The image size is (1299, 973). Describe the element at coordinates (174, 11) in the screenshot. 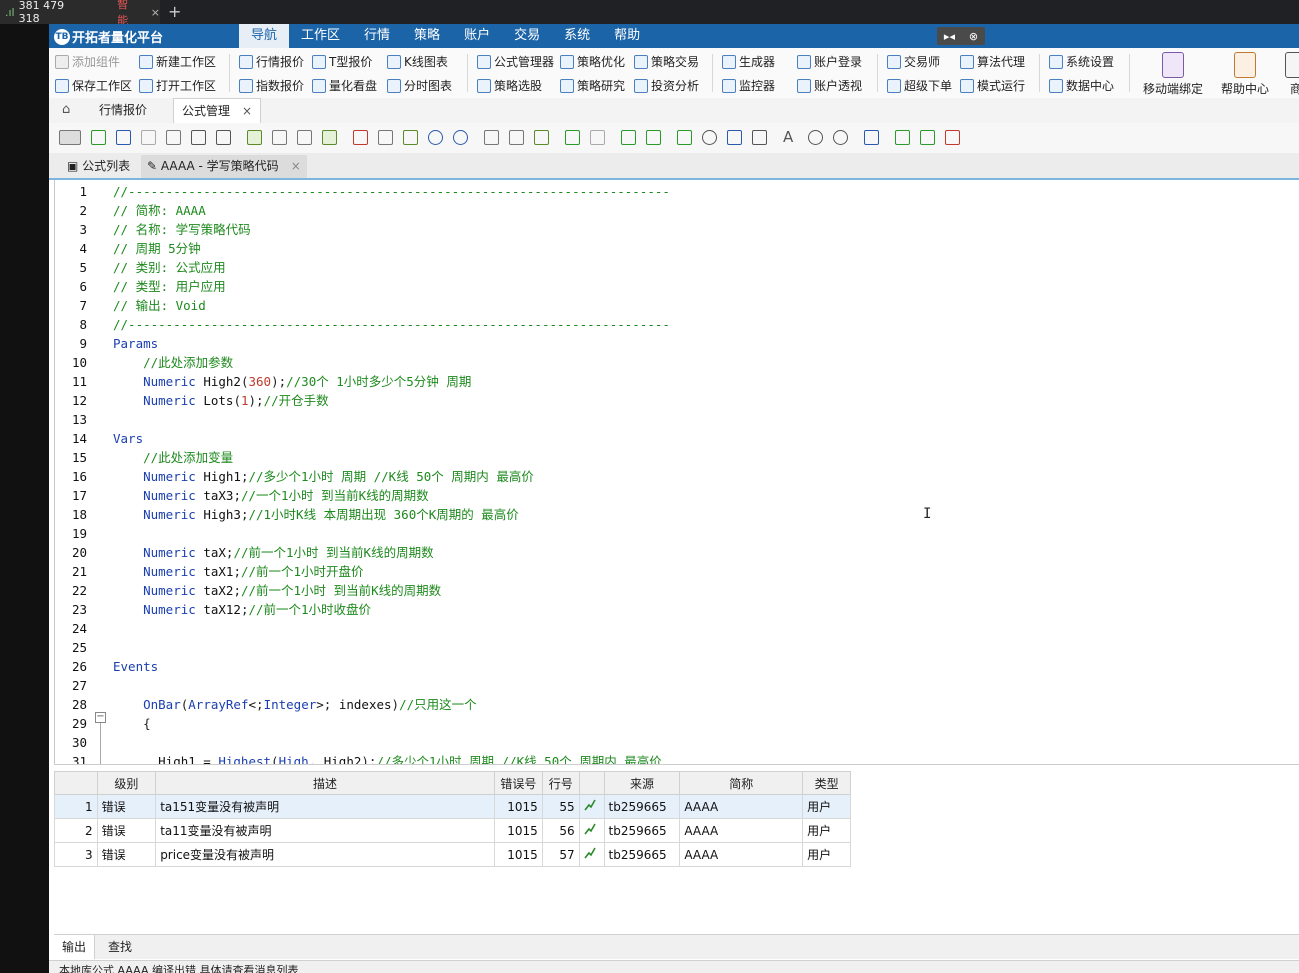

I see `new-tab-button: +` at that location.